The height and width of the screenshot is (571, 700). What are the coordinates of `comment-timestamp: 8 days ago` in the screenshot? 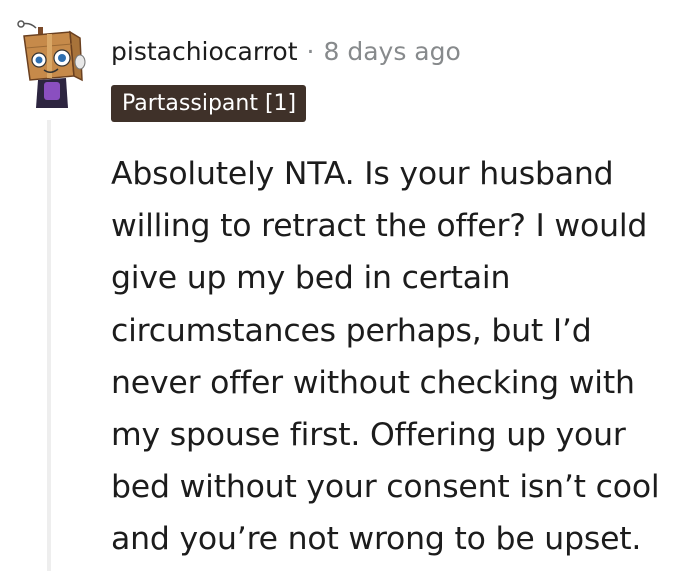 It's located at (391, 51).